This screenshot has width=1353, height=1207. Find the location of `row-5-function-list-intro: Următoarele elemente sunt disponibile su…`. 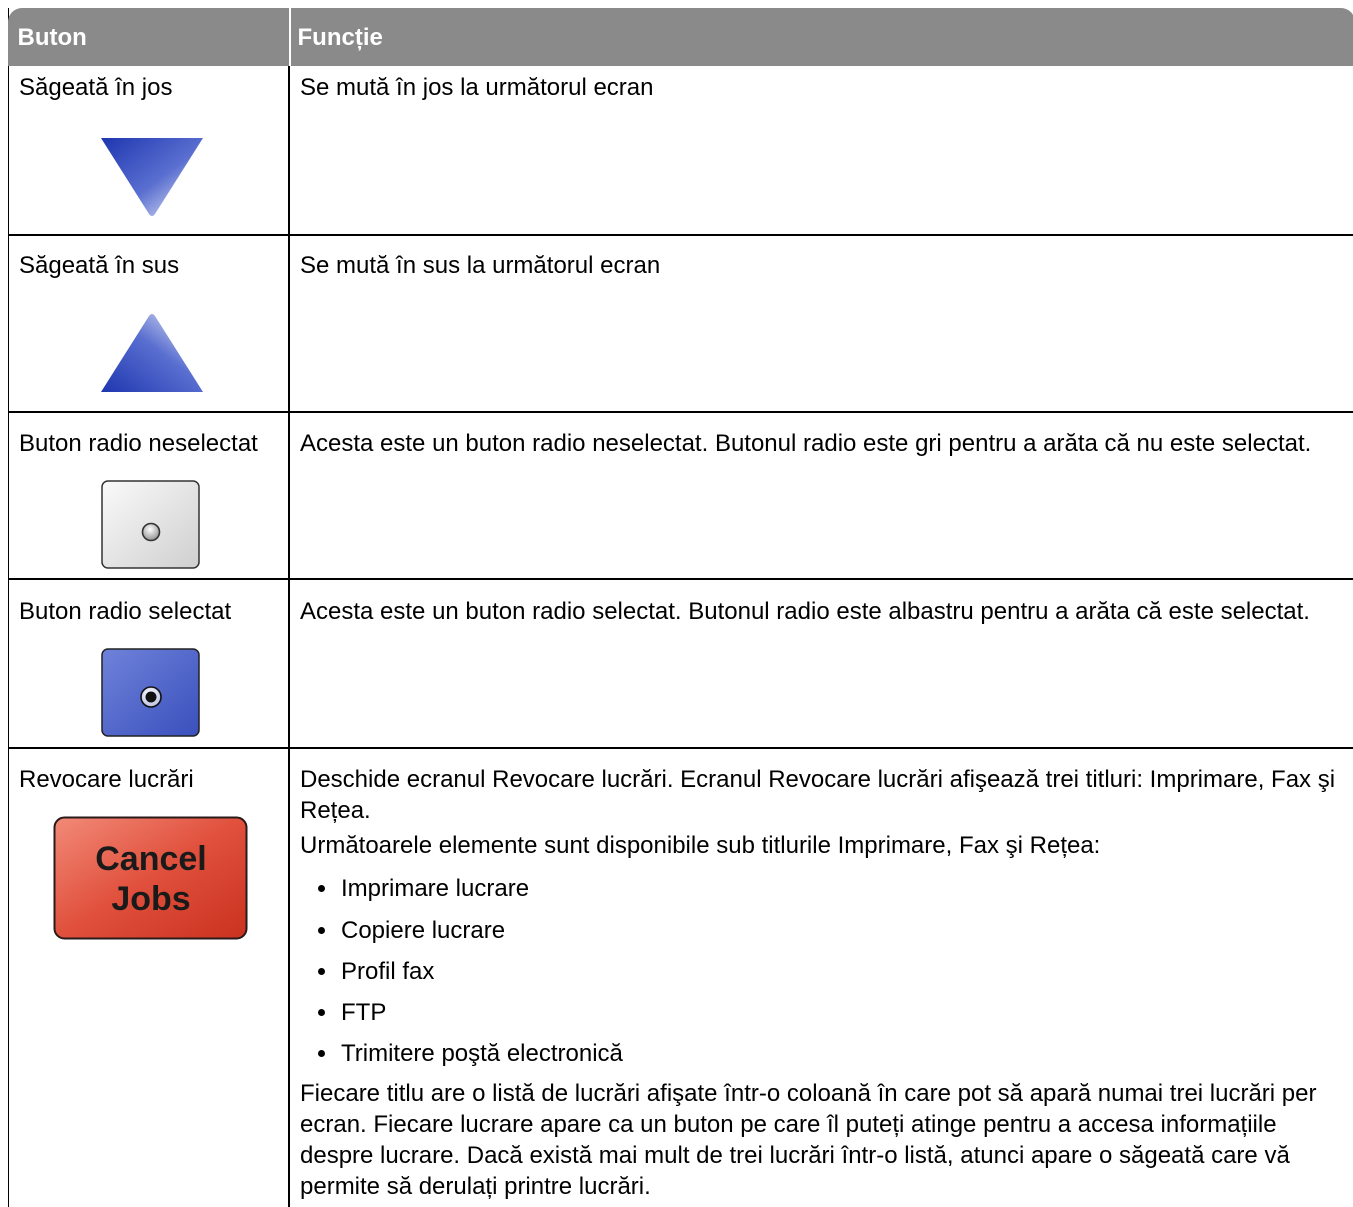

row-5-function-list-intro: Următoarele elemente sunt disponibile su… is located at coordinates (700, 845).